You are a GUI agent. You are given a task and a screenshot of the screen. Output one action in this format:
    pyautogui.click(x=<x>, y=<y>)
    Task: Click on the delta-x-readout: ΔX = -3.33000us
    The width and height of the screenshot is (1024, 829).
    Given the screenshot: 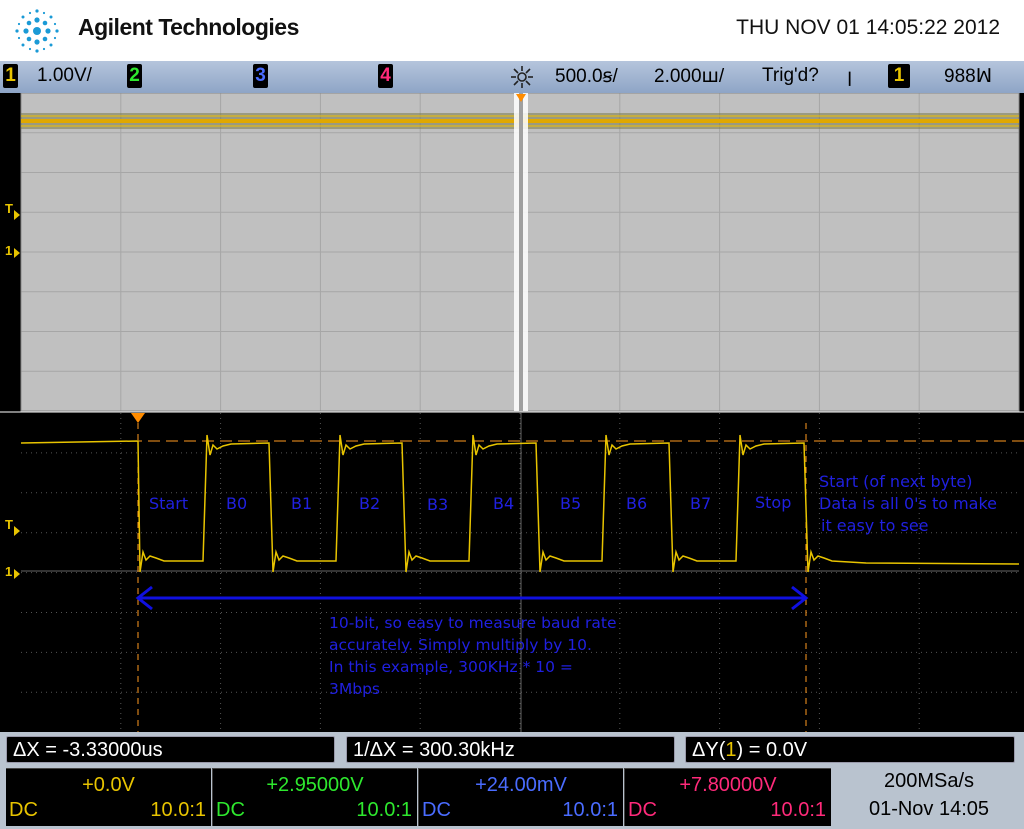 What is the action you would take?
    pyautogui.click(x=170, y=749)
    